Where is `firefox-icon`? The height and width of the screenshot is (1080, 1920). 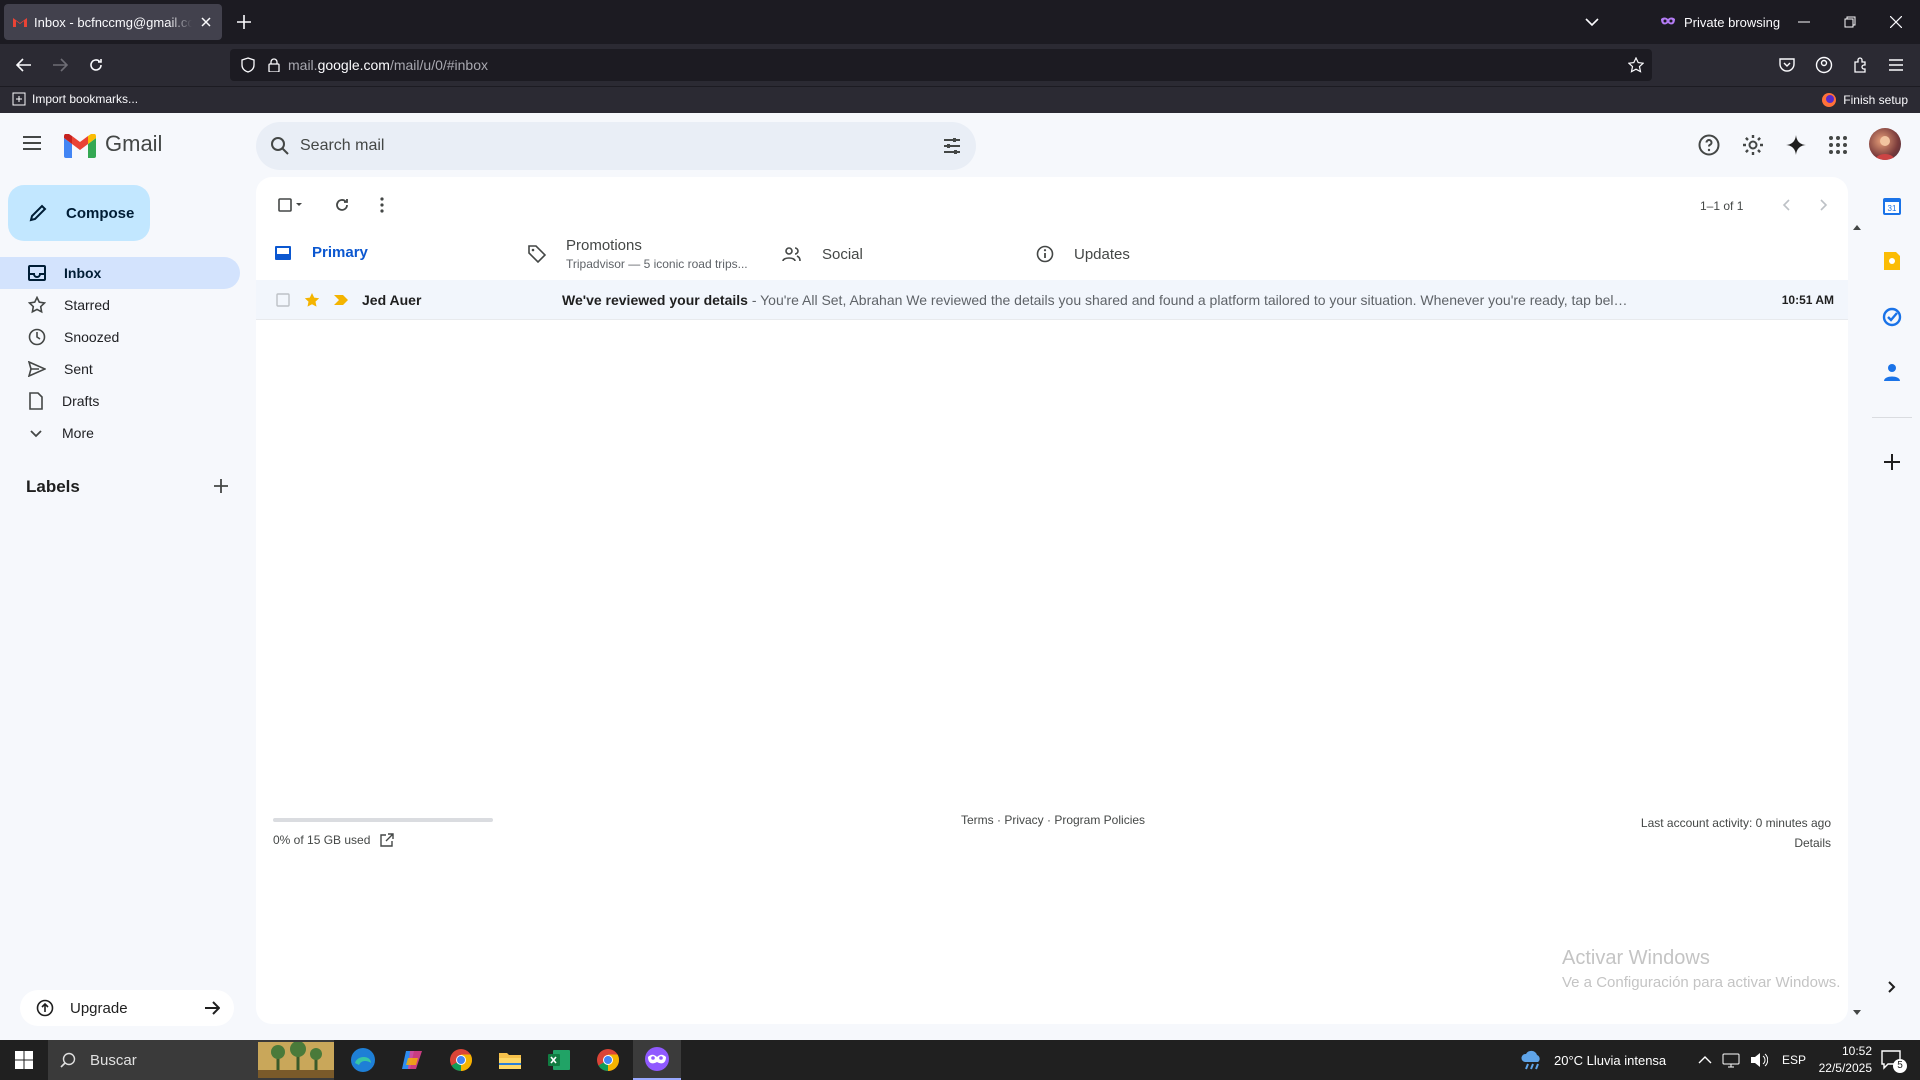 firefox-icon is located at coordinates (1829, 100).